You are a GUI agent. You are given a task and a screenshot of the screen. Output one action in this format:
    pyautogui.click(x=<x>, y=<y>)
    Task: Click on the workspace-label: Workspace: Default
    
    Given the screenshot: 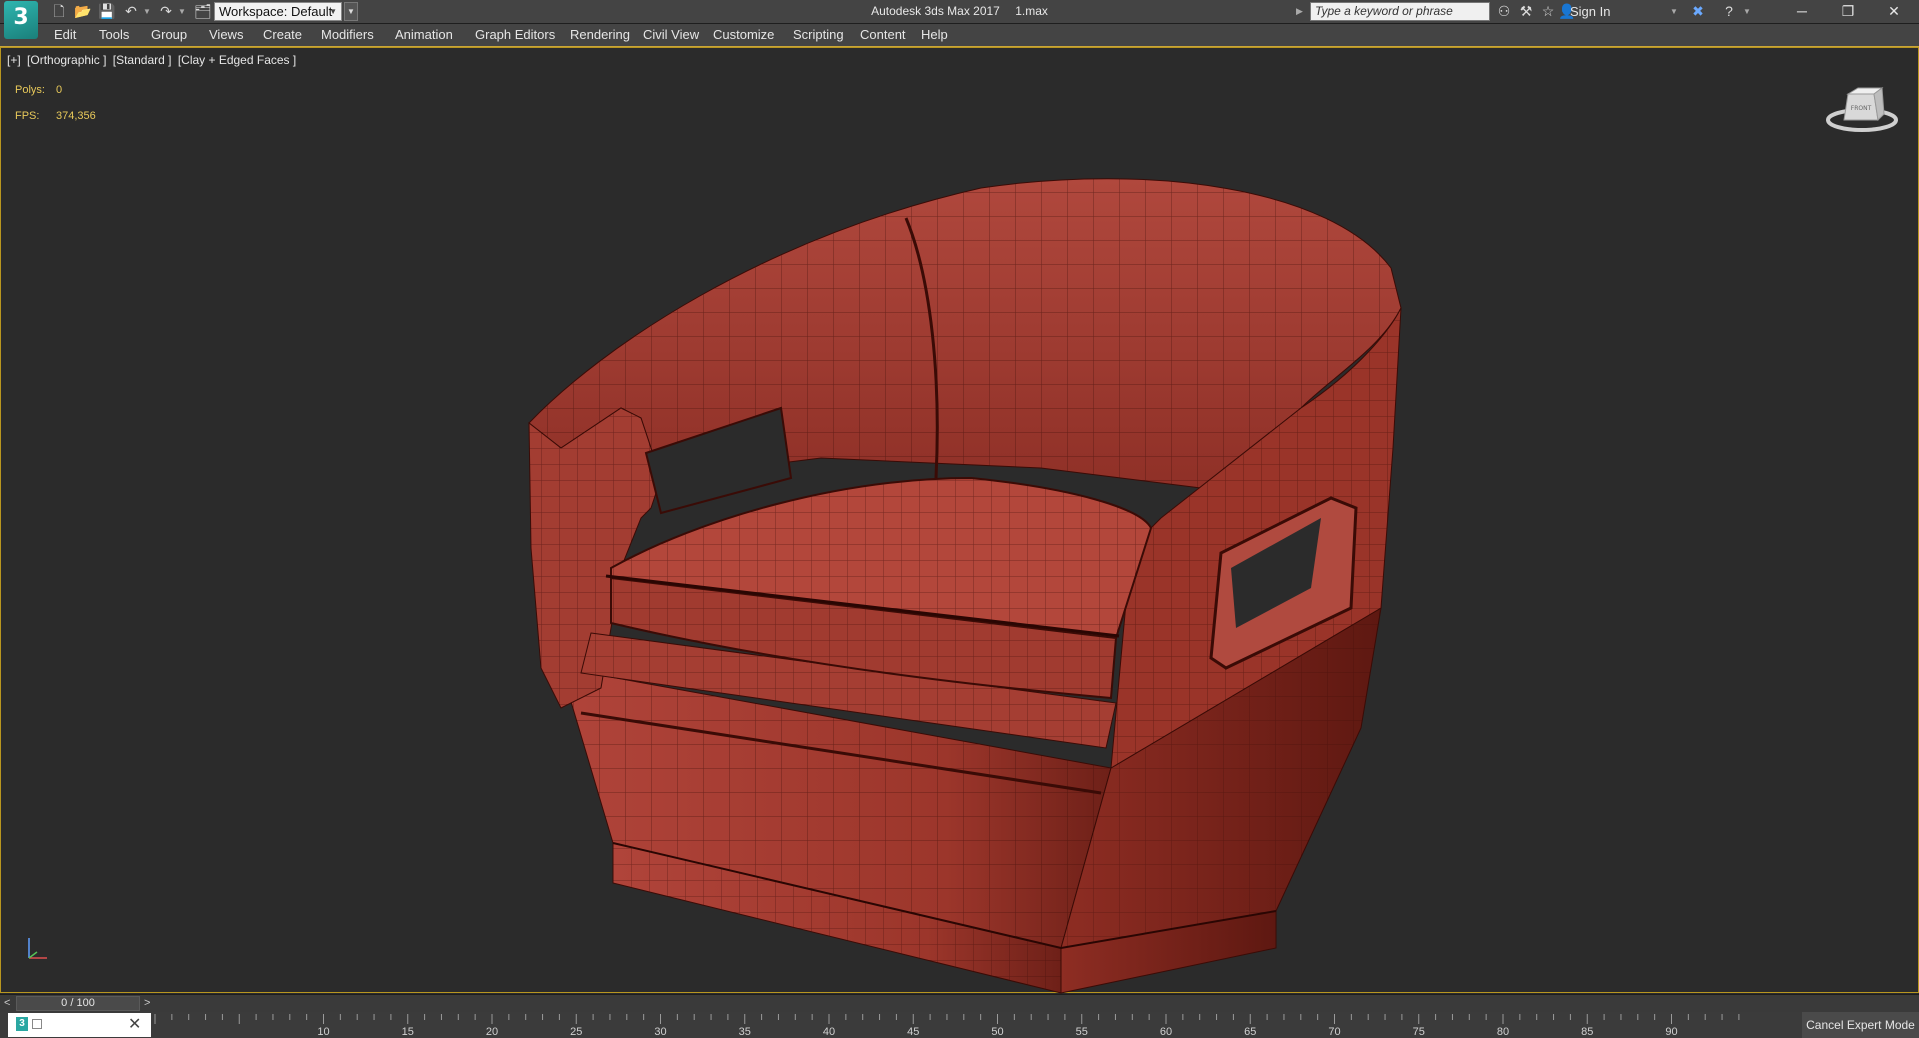 What is the action you would take?
    pyautogui.click(x=276, y=11)
    